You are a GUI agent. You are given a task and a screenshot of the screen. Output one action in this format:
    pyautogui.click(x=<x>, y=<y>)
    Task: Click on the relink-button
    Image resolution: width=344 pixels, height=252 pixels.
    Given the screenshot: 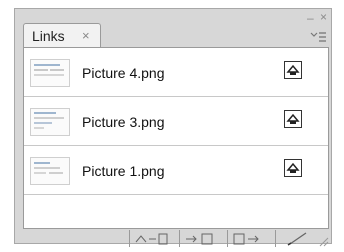 What is the action you would take?
    pyautogui.click(x=152, y=238)
    